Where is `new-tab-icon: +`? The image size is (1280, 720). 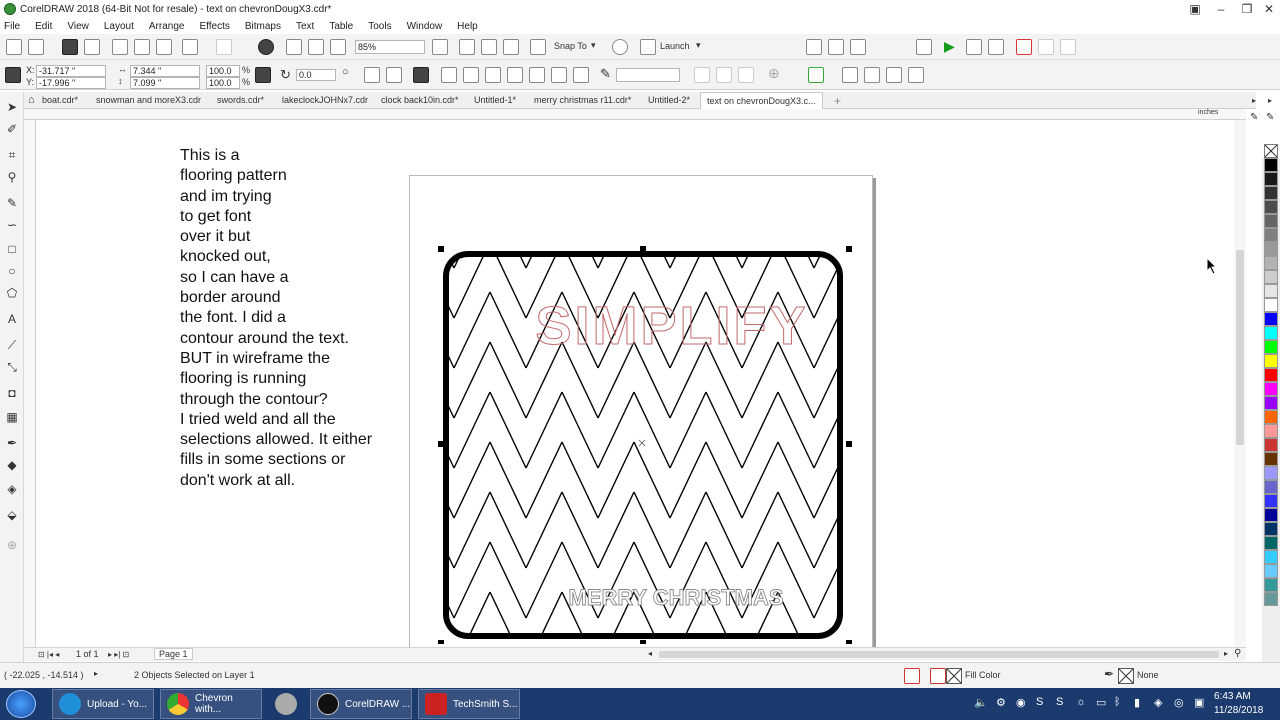
new-tab-icon: + is located at coordinates (837, 101).